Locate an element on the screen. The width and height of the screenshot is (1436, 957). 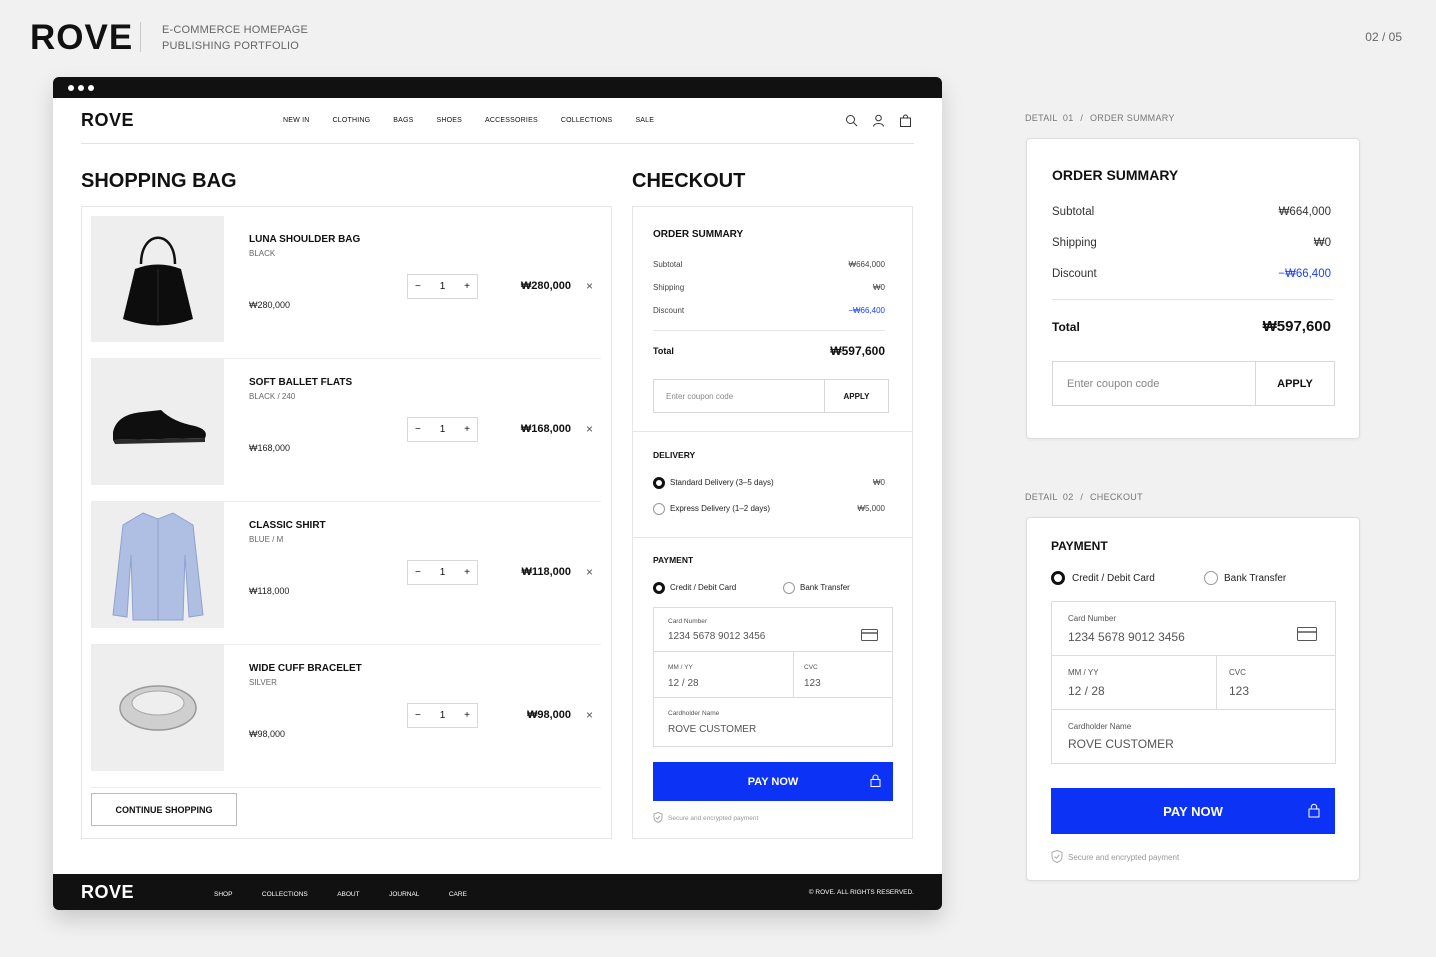
nav-item-accessories: ACCESSORIES is located at coordinates (511, 120).